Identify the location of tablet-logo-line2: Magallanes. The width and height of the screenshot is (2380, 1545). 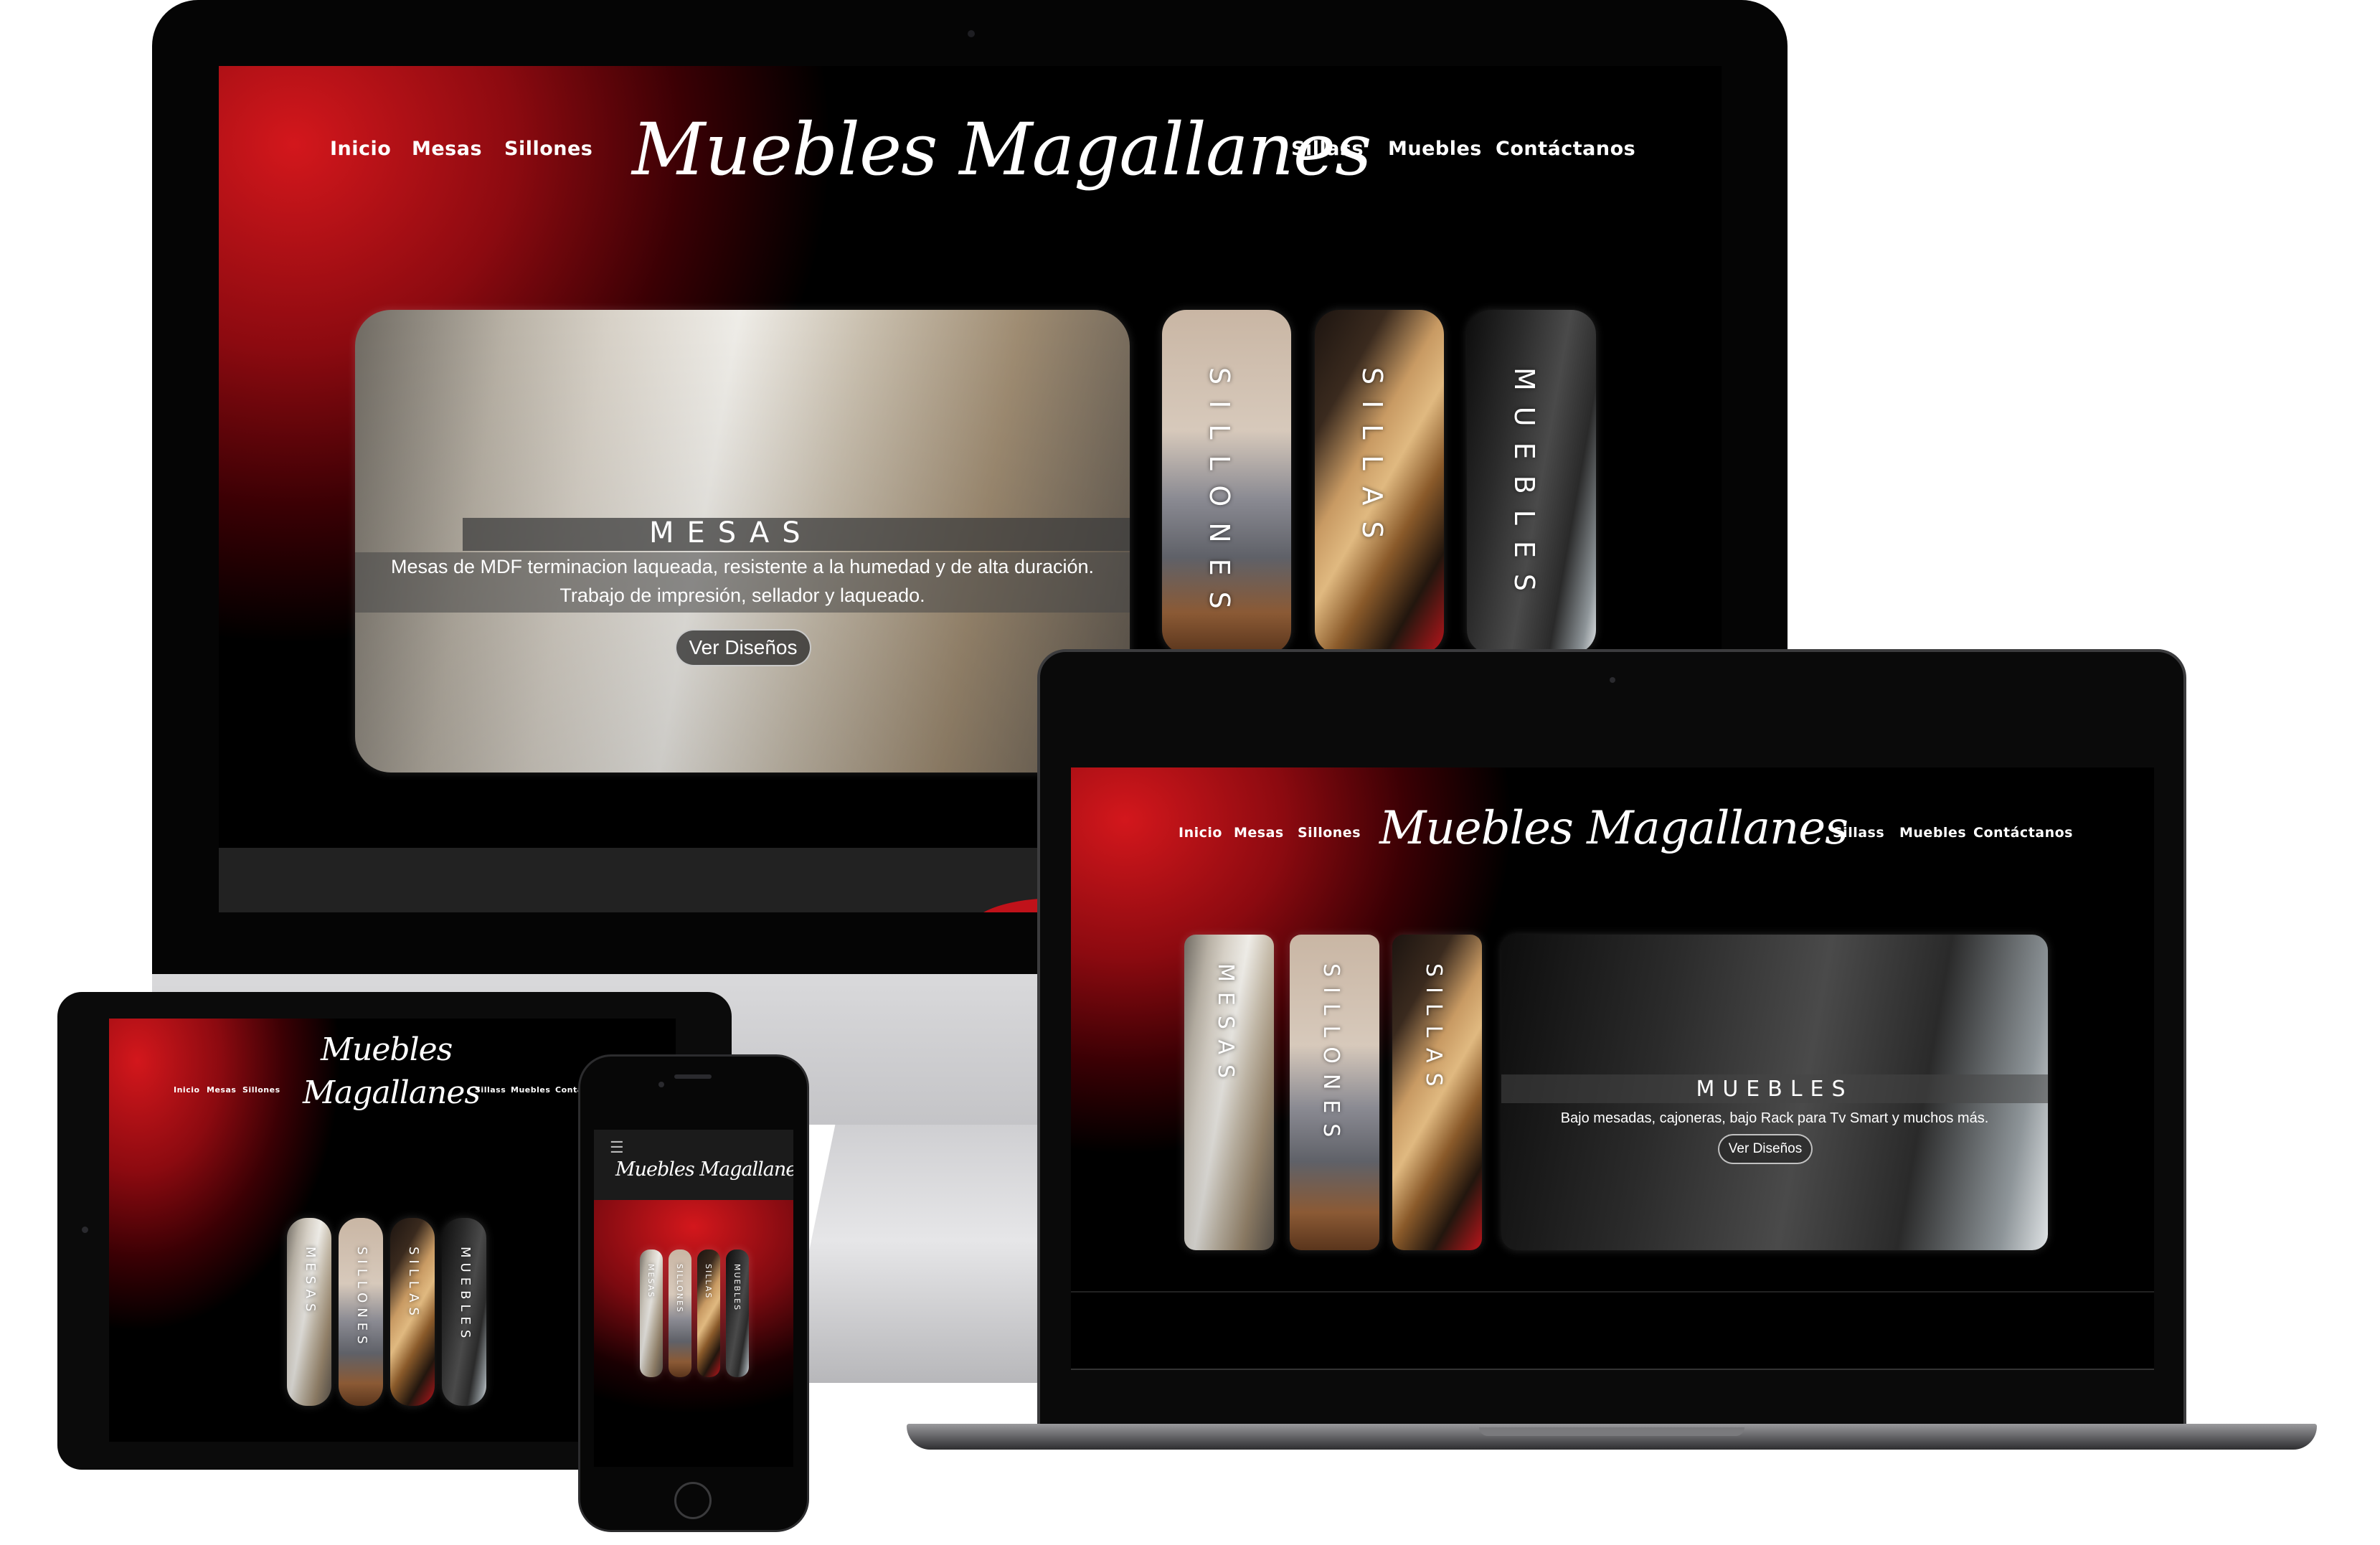
(392, 1093).